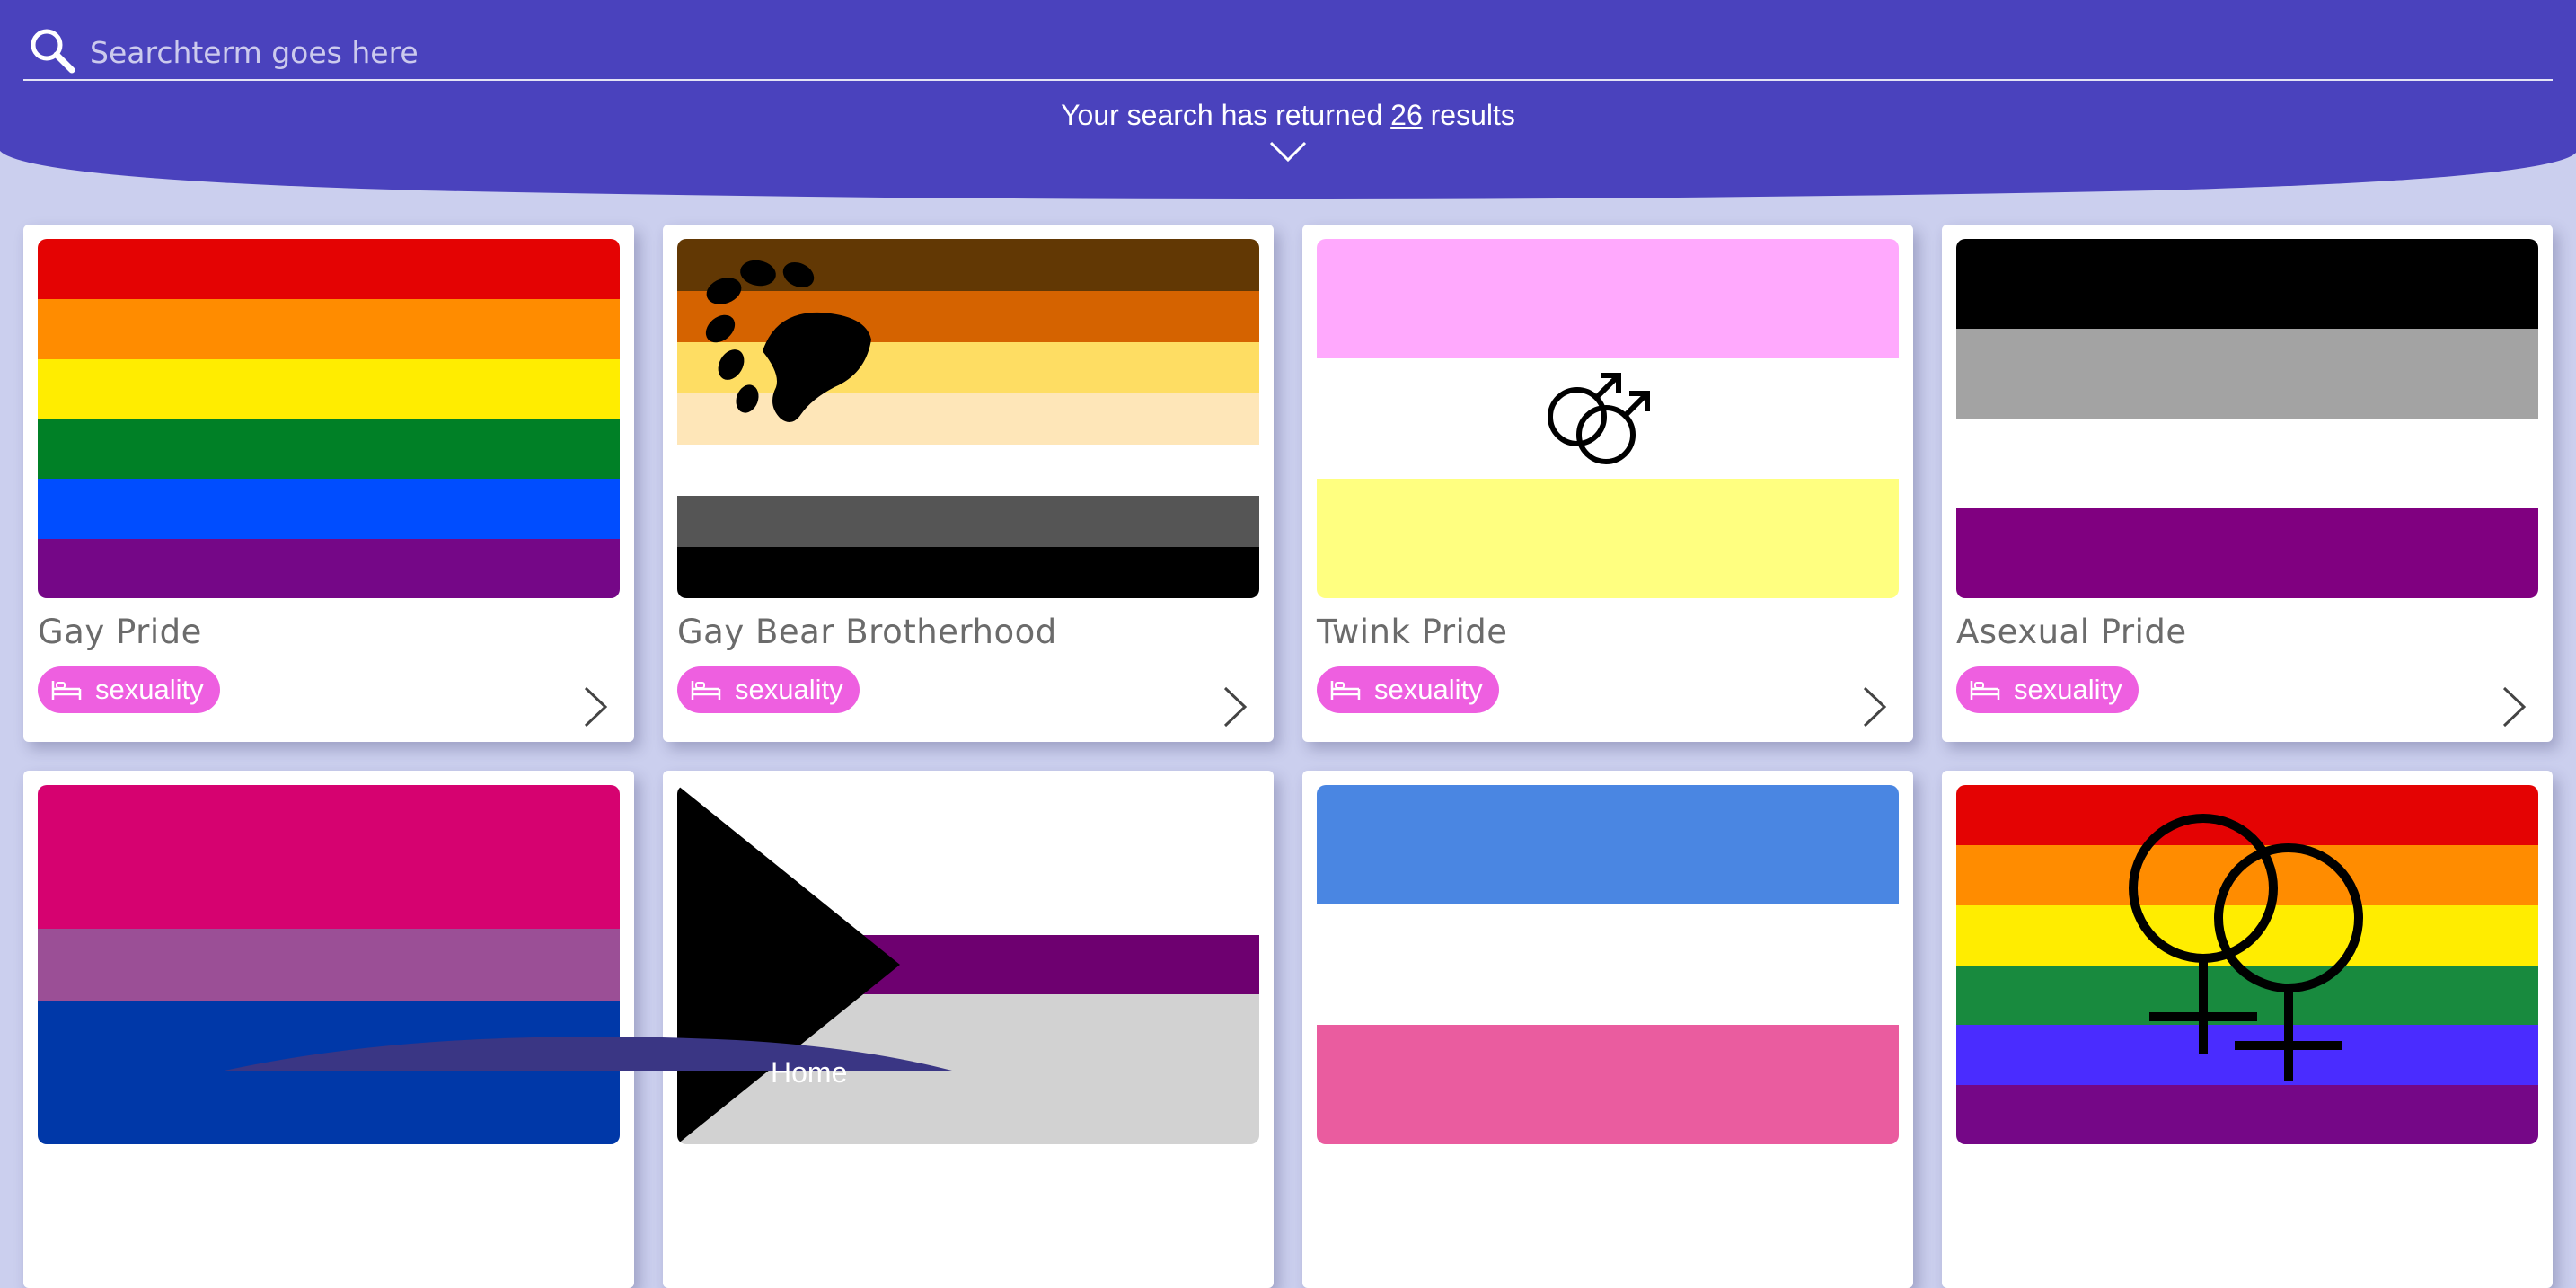 This screenshot has height=1288, width=2576. I want to click on menu-item-home: Home, so click(809, 1073).